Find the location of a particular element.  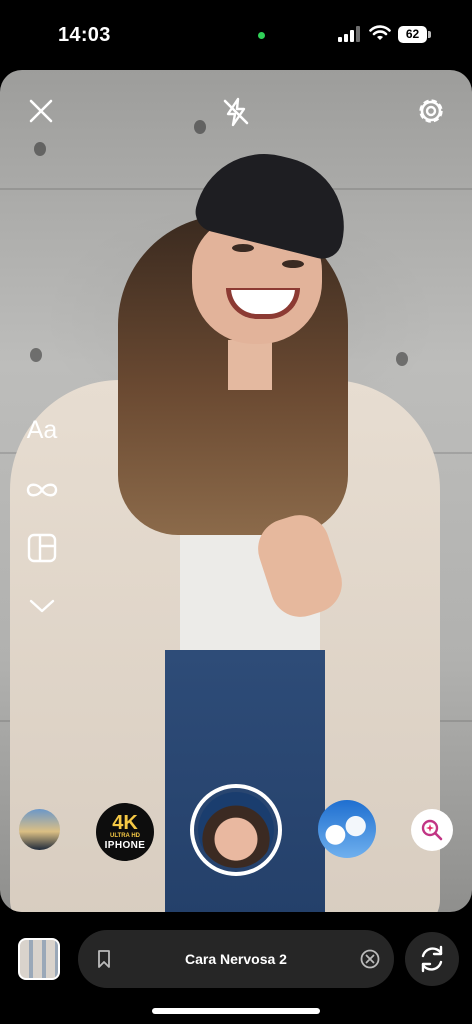

chevron-down-icon is located at coordinates (42, 606).